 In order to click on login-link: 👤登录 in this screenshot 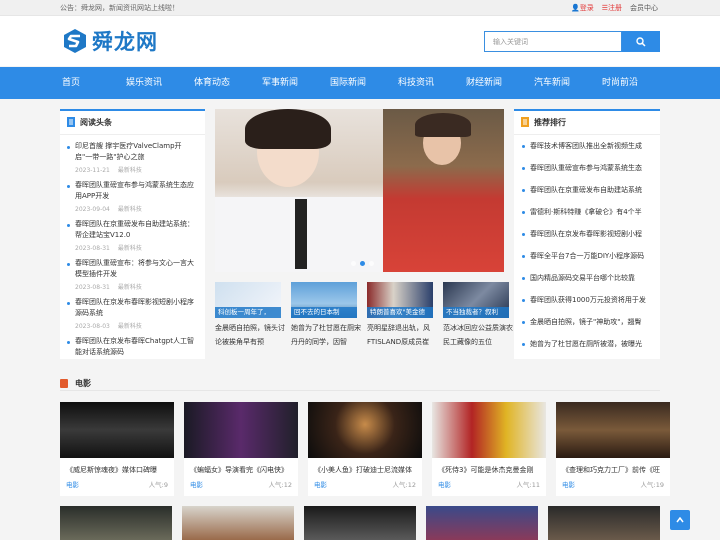, I will do `click(582, 8)`.